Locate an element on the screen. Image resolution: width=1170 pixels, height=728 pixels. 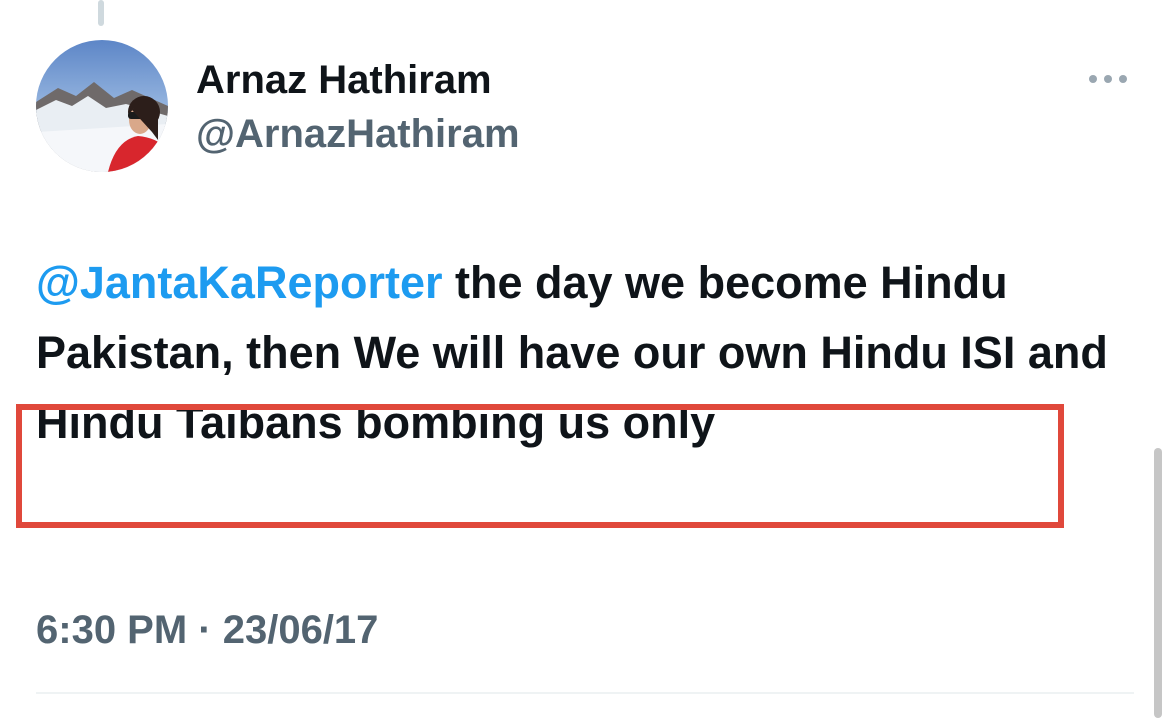
author-display-name: Arnaz Hathiram is located at coordinates (344, 80).